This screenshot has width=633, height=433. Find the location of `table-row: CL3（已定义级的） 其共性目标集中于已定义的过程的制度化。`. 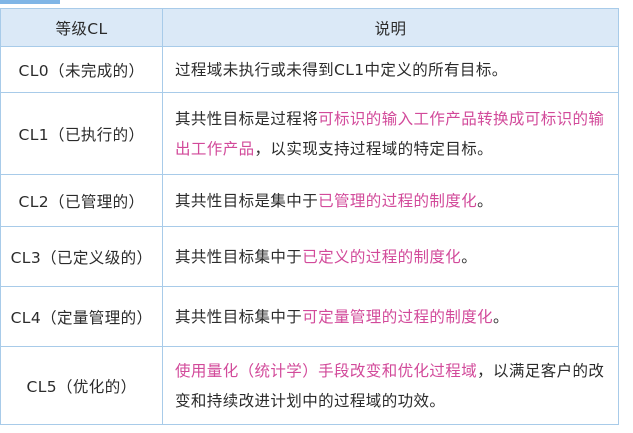

table-row: CL3（已定义级的） 其共性目标集中于已定义的过程的制度化。 is located at coordinates (309, 256).